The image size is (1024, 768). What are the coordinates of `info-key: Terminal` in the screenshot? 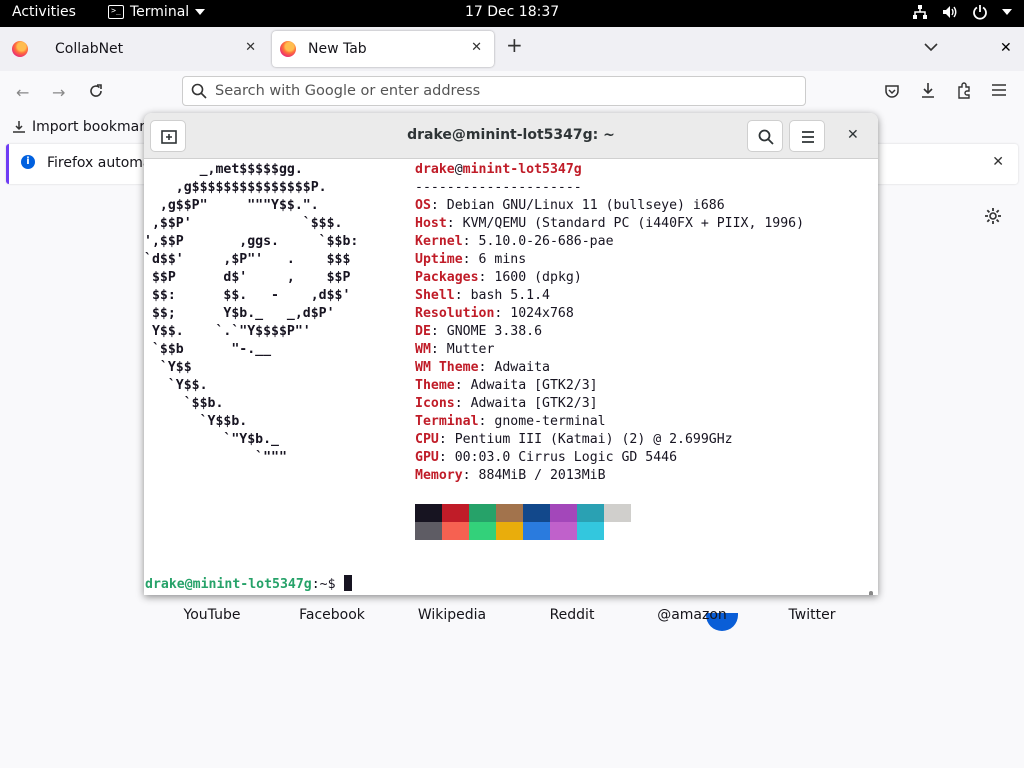 It's located at (447, 421).